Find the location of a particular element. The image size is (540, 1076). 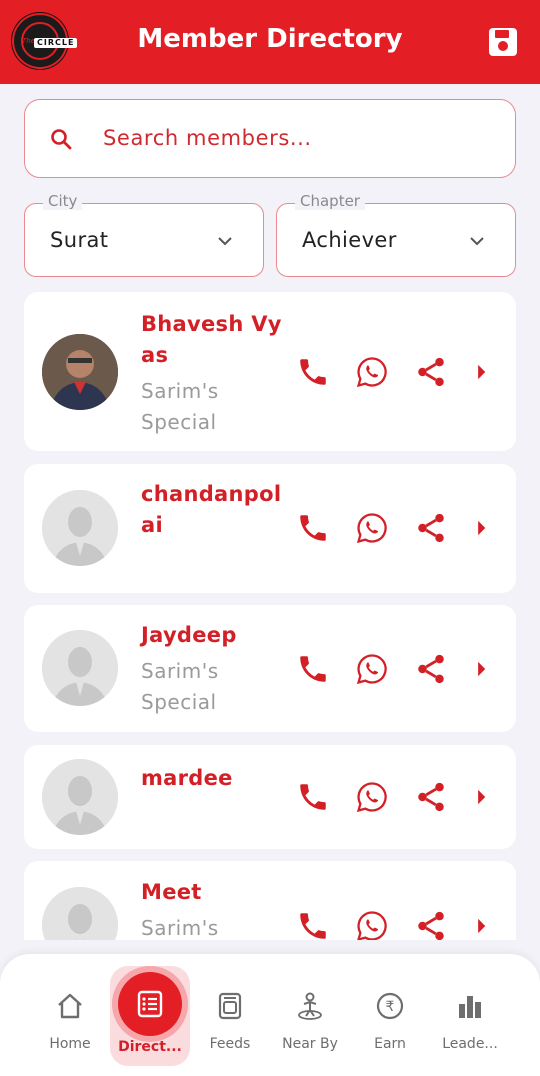

member-card: mardee is located at coordinates (270, 797).